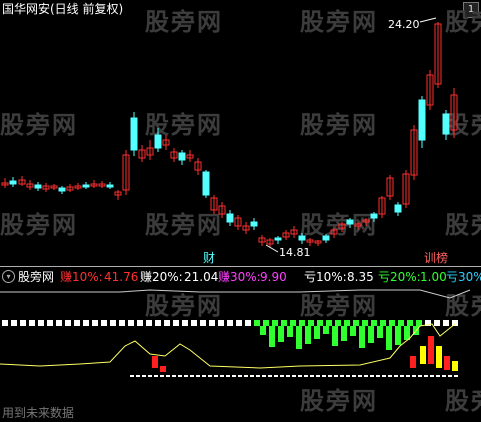 The width and height of the screenshot is (481, 422). What do you see at coordinates (272, 248) in the screenshot?
I see `low-price-pointer` at bounding box center [272, 248].